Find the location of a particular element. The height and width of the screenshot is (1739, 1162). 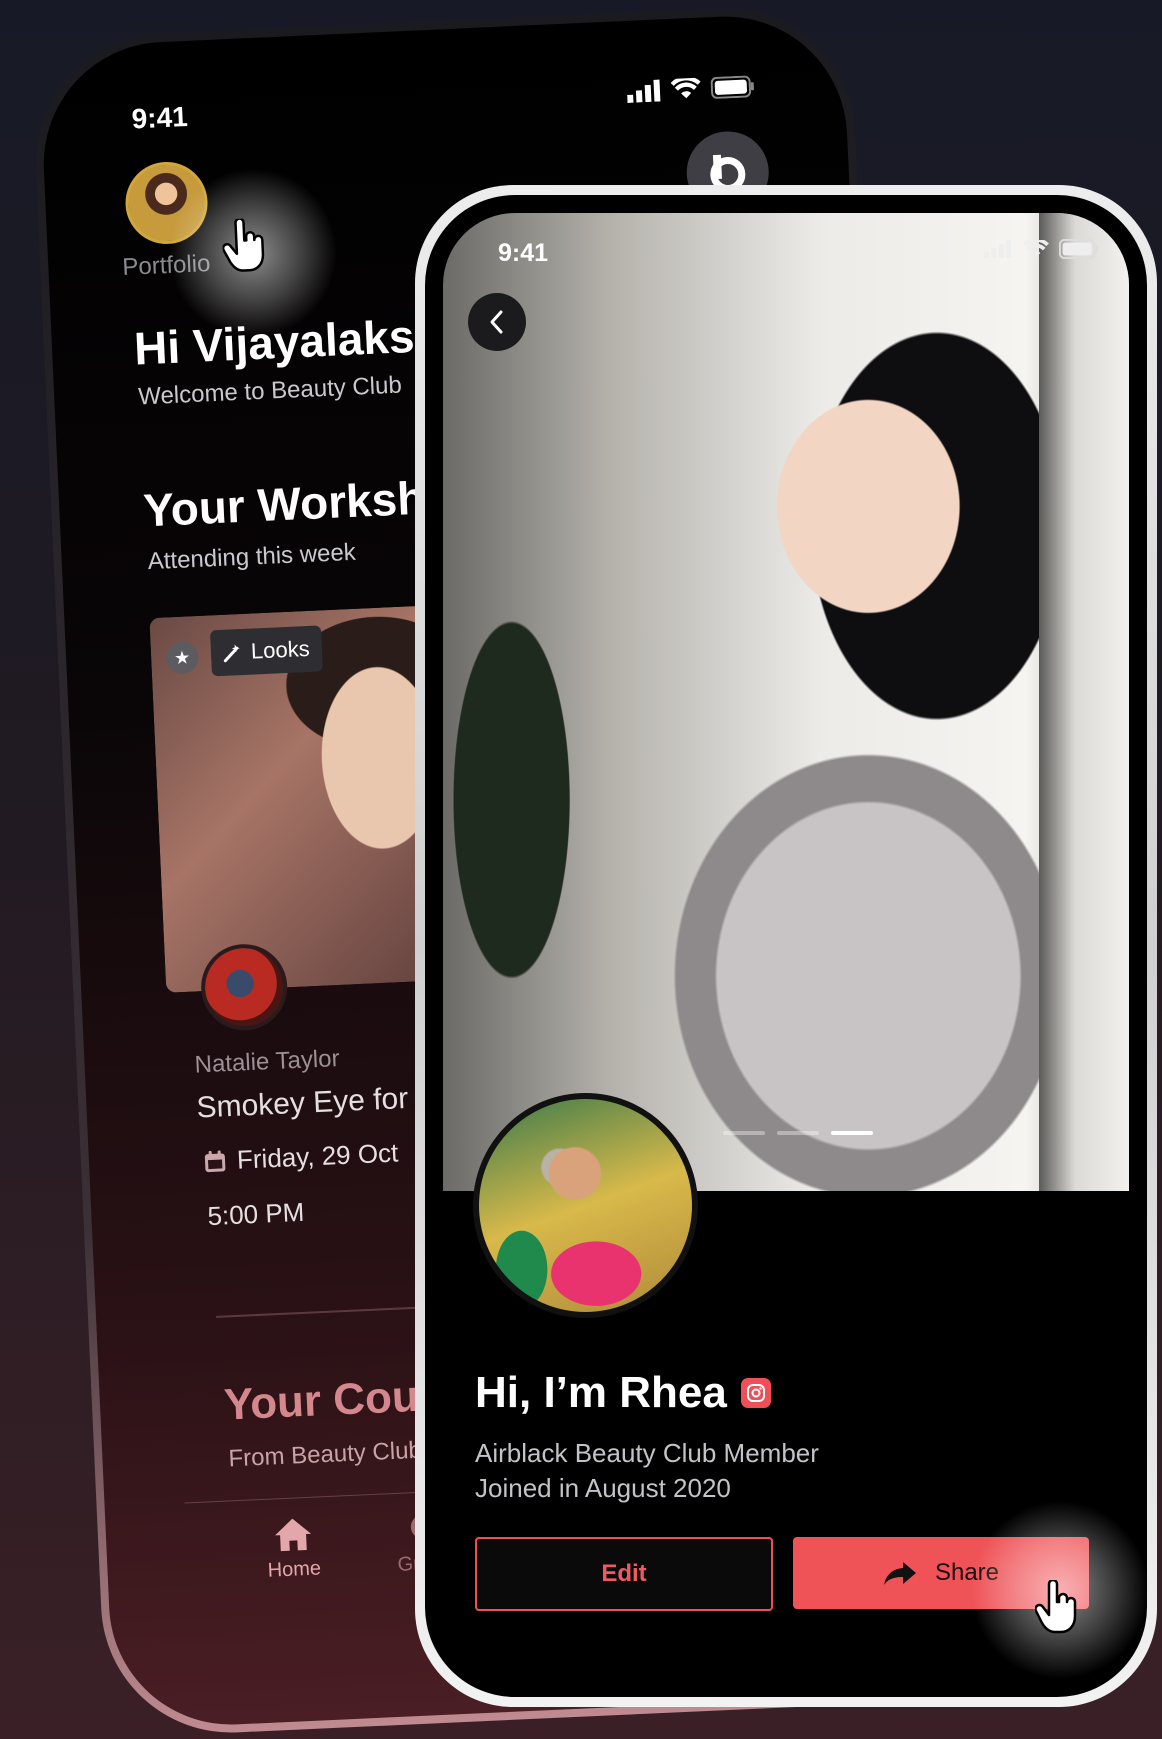

courses-subtitle: From Beauty Club is located at coordinates (325, 1454).